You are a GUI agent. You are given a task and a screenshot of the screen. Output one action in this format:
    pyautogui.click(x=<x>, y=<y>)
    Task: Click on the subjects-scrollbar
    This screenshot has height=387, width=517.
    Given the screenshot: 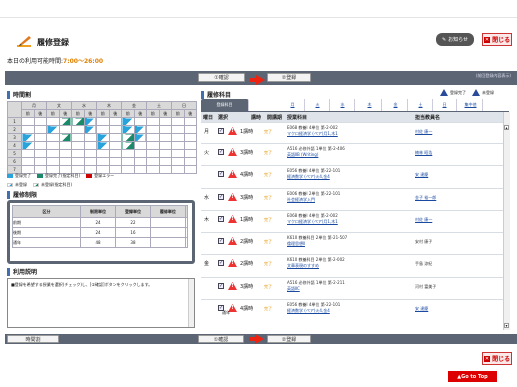 What is the action you would take?
    pyautogui.click(x=506, y=221)
    